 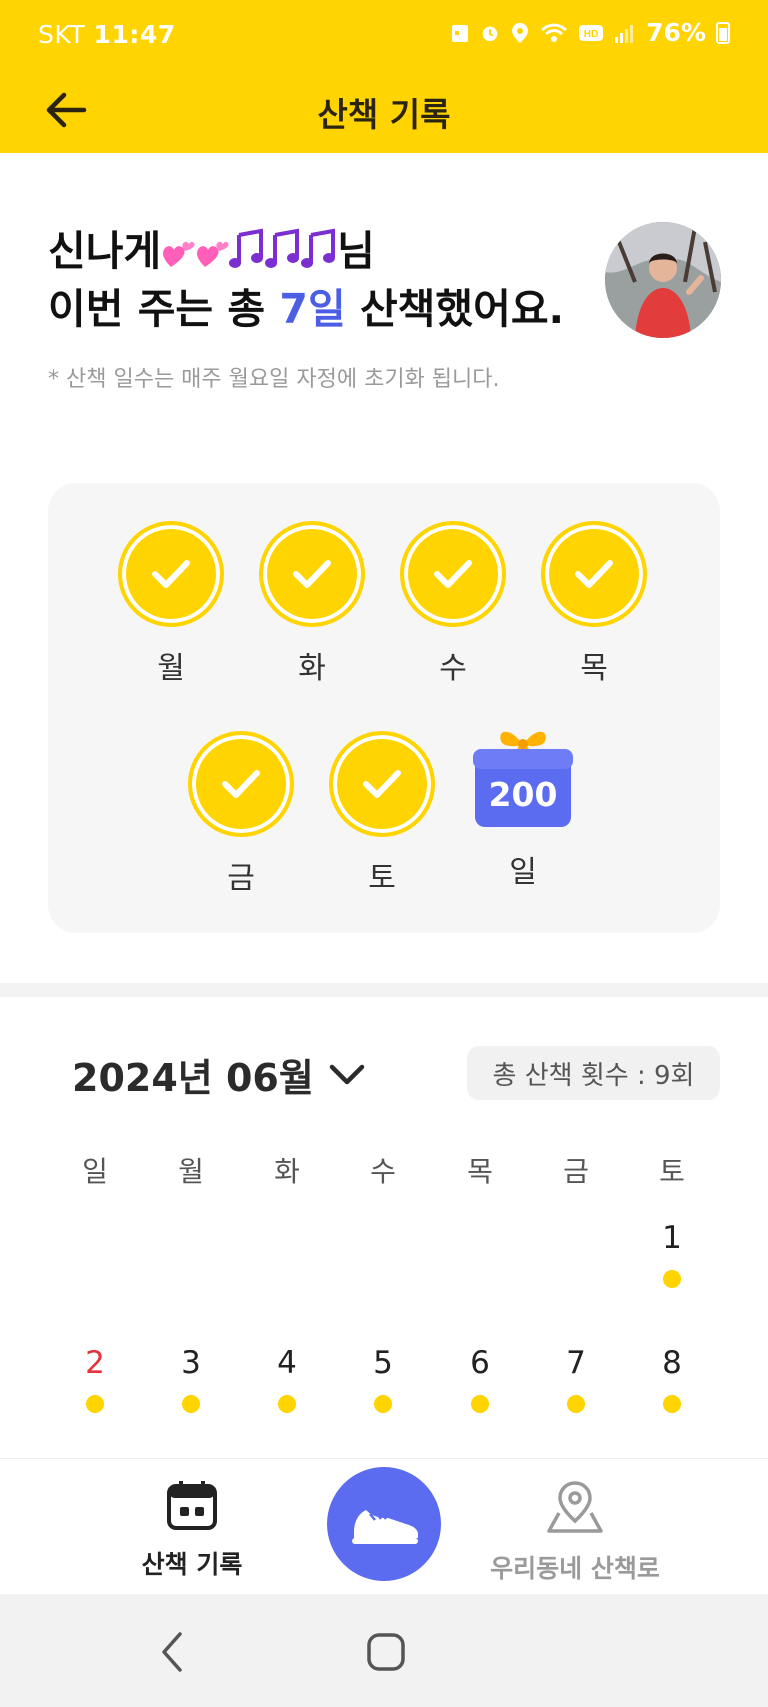 I want to click on weekday-label: 일, so click(x=95, y=1171).